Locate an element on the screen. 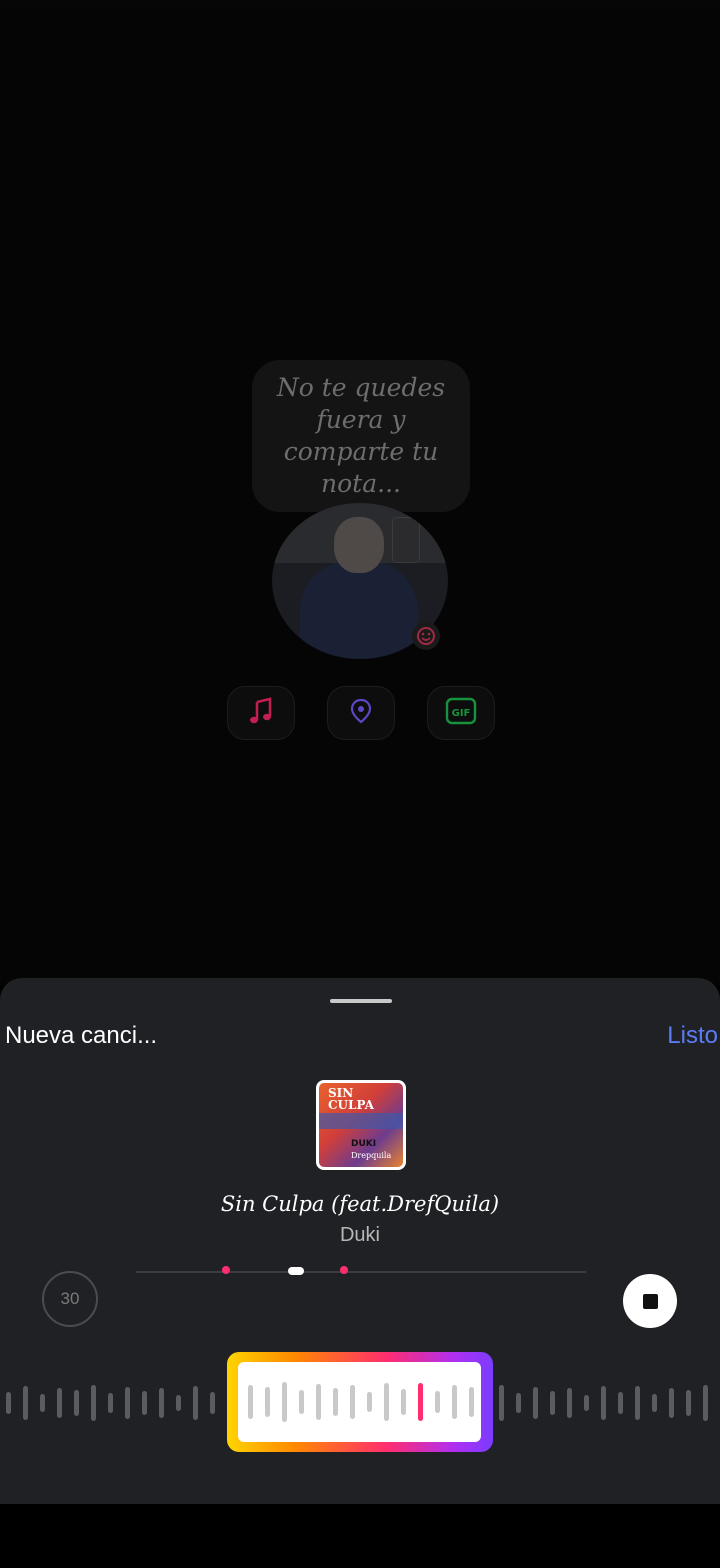  duration-button: 30 is located at coordinates (70, 1299).